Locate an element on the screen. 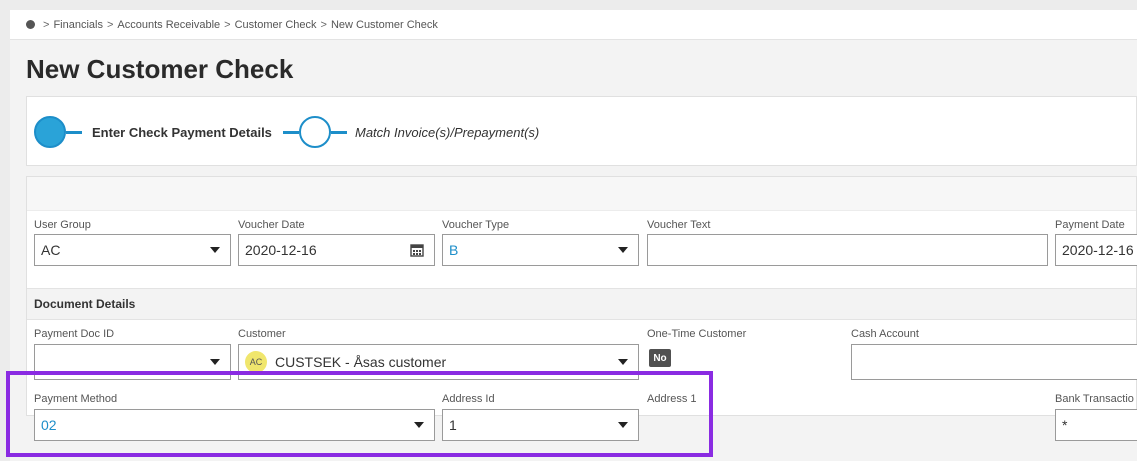 Image resolution: width=1137 pixels, height=461 pixels. voucher-date-label: Voucher Date is located at coordinates (271, 225).